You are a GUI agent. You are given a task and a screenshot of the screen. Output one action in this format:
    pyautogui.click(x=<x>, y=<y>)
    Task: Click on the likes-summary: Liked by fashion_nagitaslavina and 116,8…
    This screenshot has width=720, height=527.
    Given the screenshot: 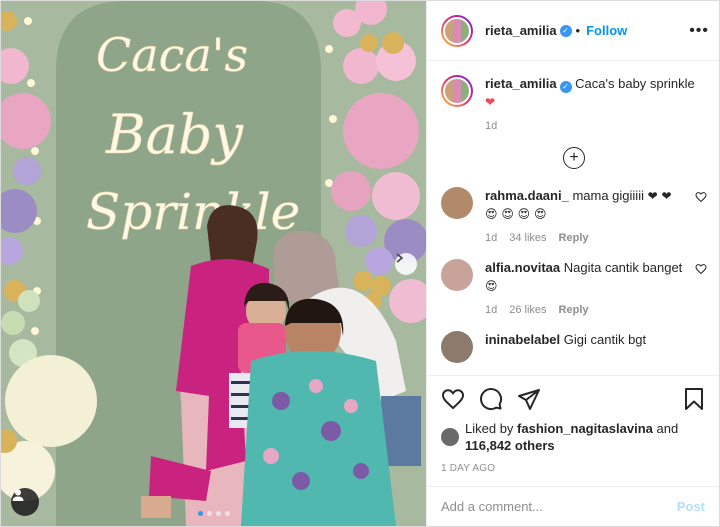 What is the action you would take?
    pyautogui.click(x=573, y=437)
    